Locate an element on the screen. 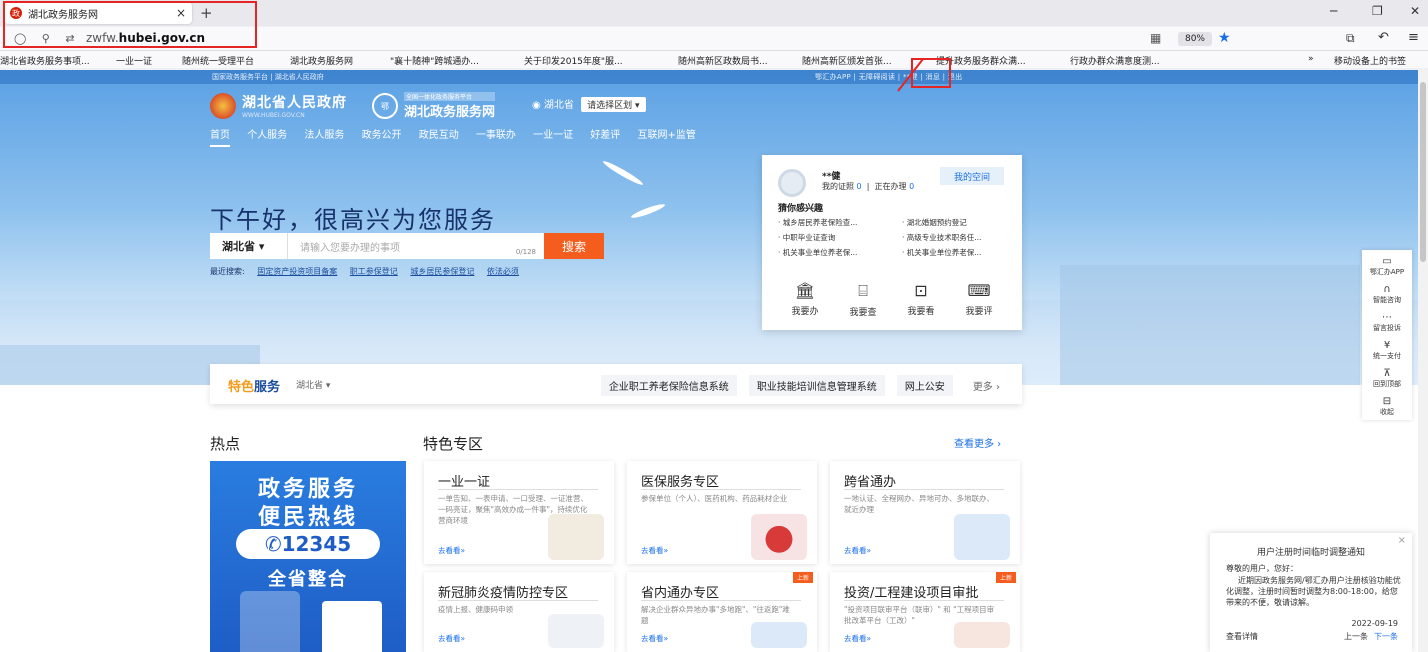 The image size is (1428, 652). feature-link: 网上公安 is located at coordinates (924, 385).